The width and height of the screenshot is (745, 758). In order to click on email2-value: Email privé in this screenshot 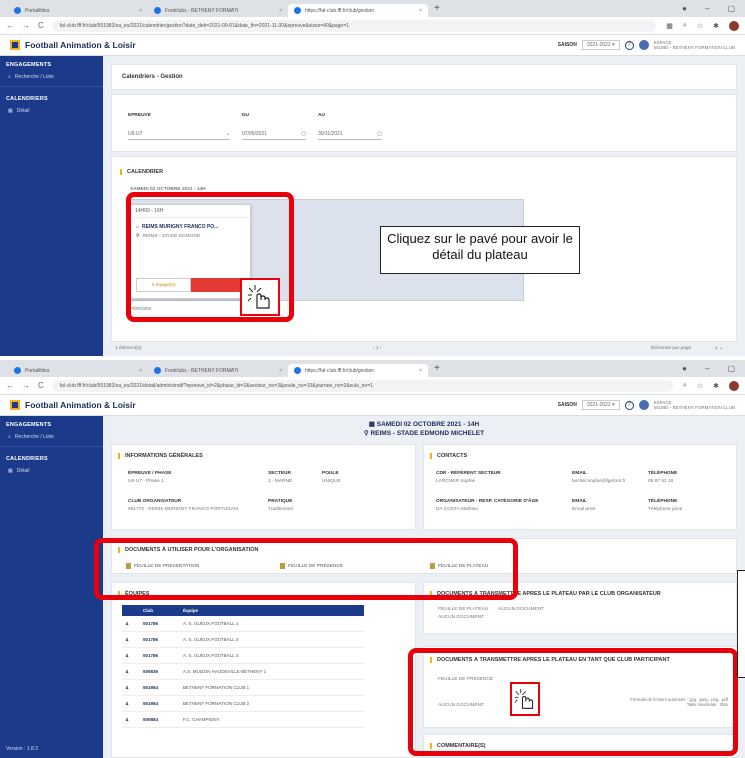, I will do `click(584, 509)`.